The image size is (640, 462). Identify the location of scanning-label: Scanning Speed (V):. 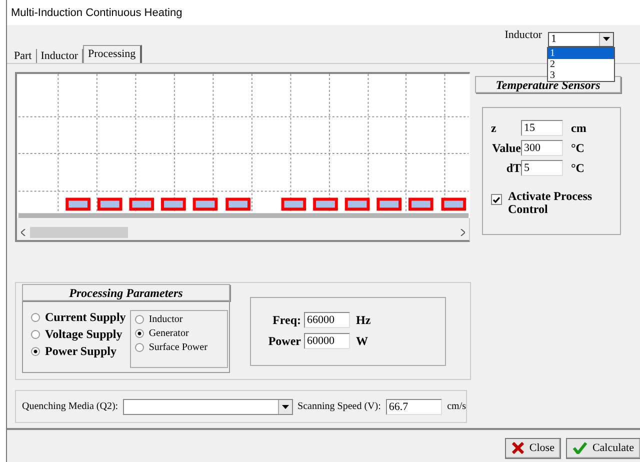
(339, 406).